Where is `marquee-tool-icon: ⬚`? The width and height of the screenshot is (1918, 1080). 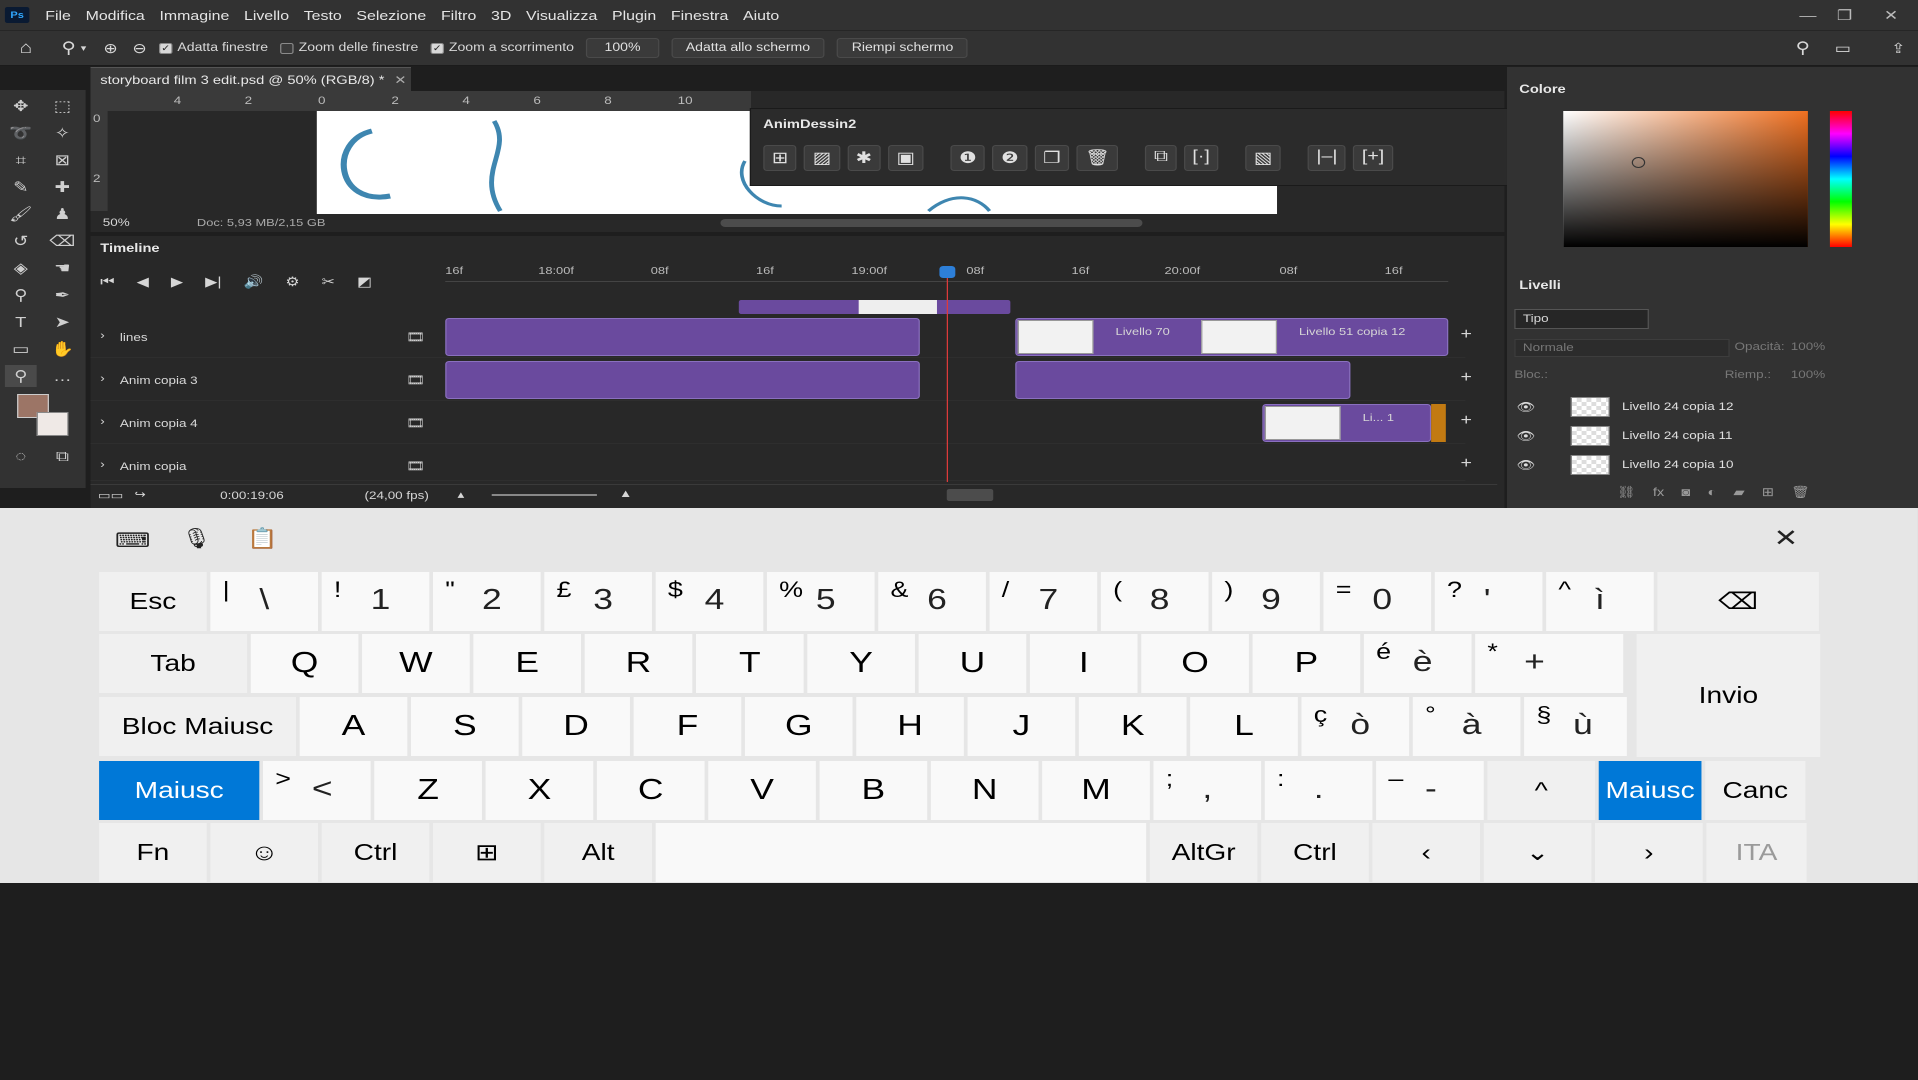 marquee-tool-icon: ⬚ is located at coordinates (62, 106).